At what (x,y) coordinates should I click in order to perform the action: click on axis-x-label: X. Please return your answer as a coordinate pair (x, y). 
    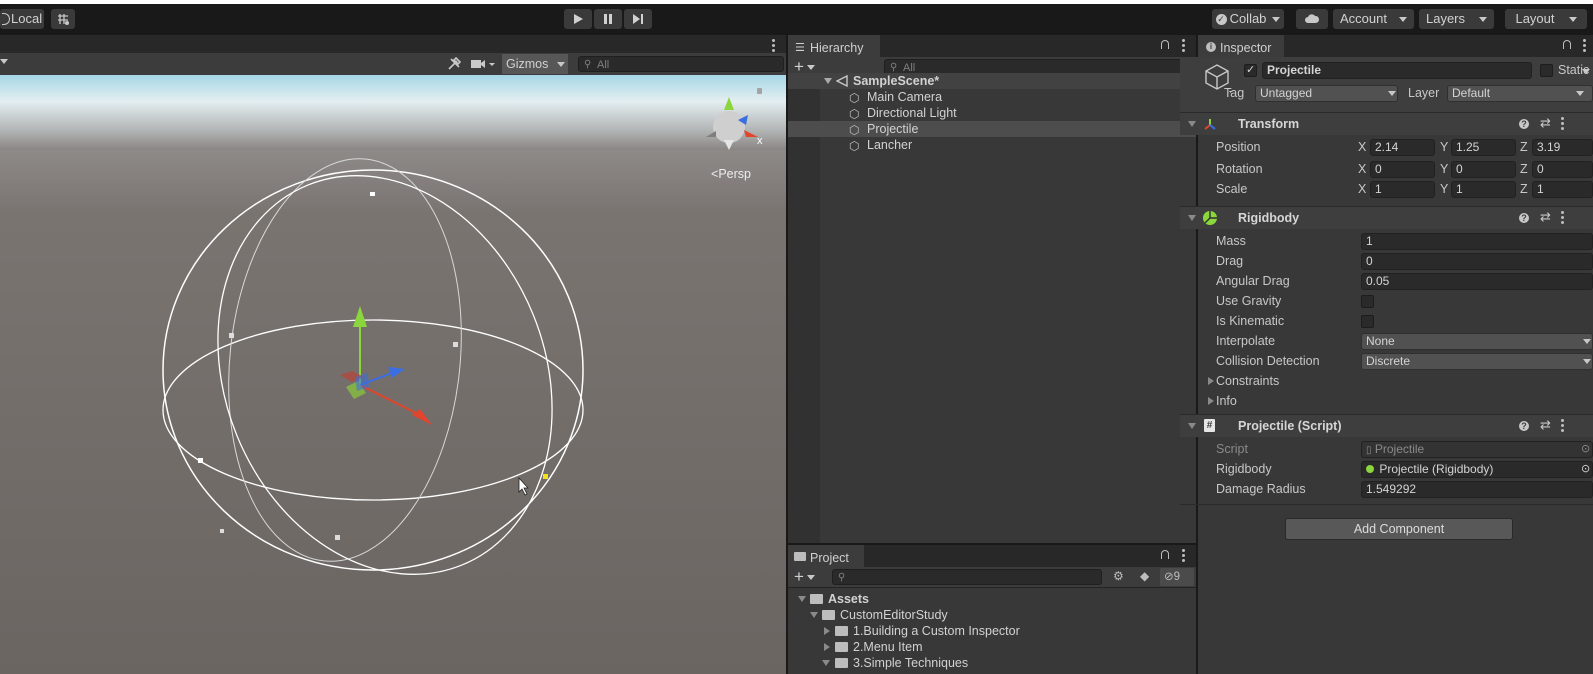
    Looking at the image, I should click on (1362, 169).